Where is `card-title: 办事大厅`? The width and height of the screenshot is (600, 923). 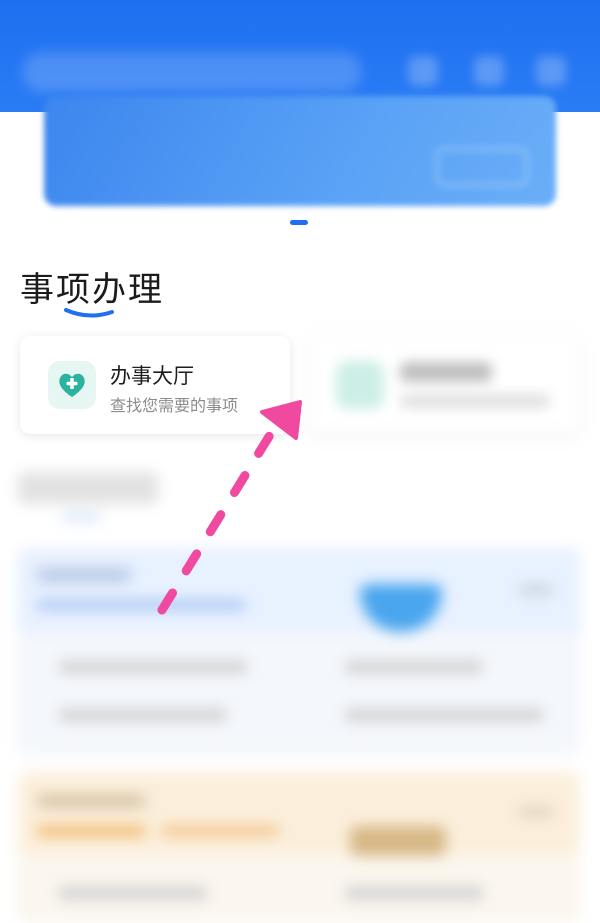 card-title: 办事大厅 is located at coordinates (152, 376).